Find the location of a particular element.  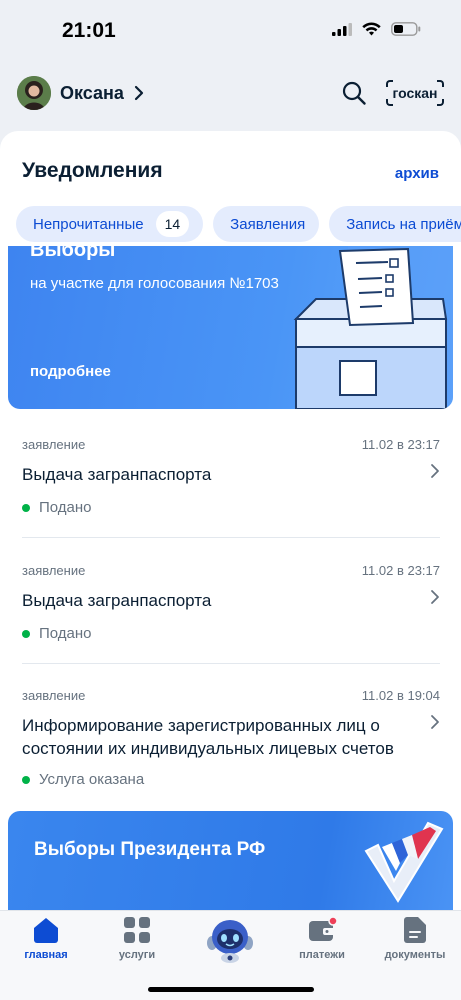

home-indicator is located at coordinates (231, 989).